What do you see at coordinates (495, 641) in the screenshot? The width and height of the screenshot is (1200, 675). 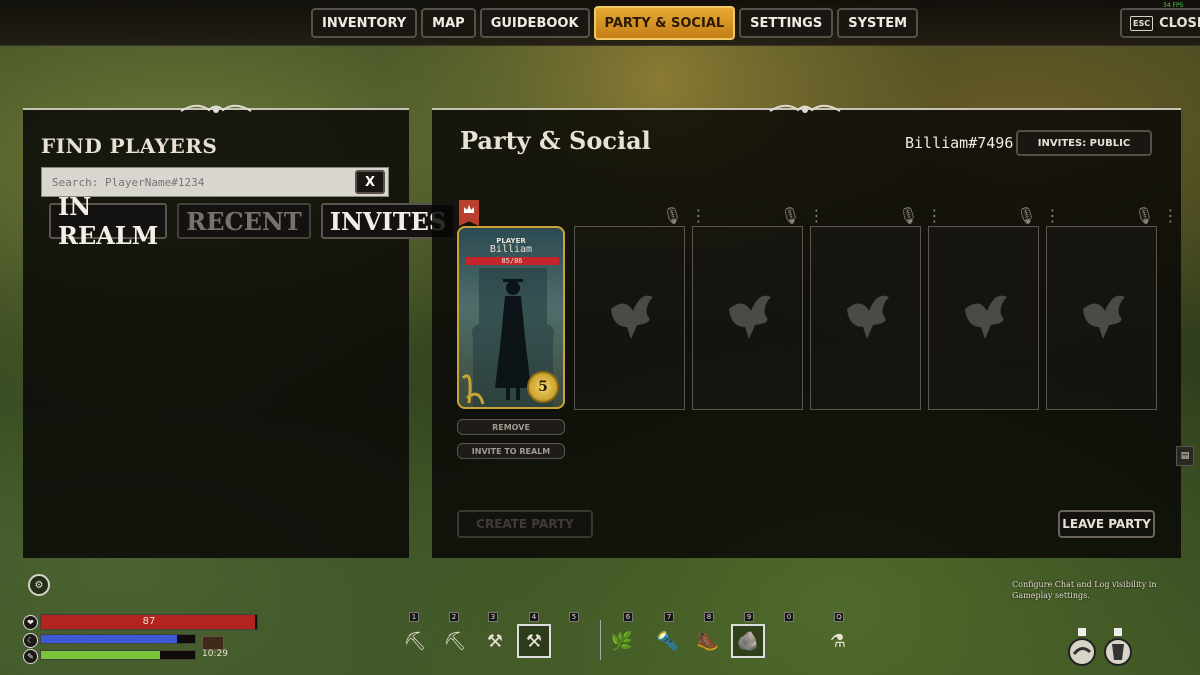 I see `hotbar-slot-3: ⚒` at bounding box center [495, 641].